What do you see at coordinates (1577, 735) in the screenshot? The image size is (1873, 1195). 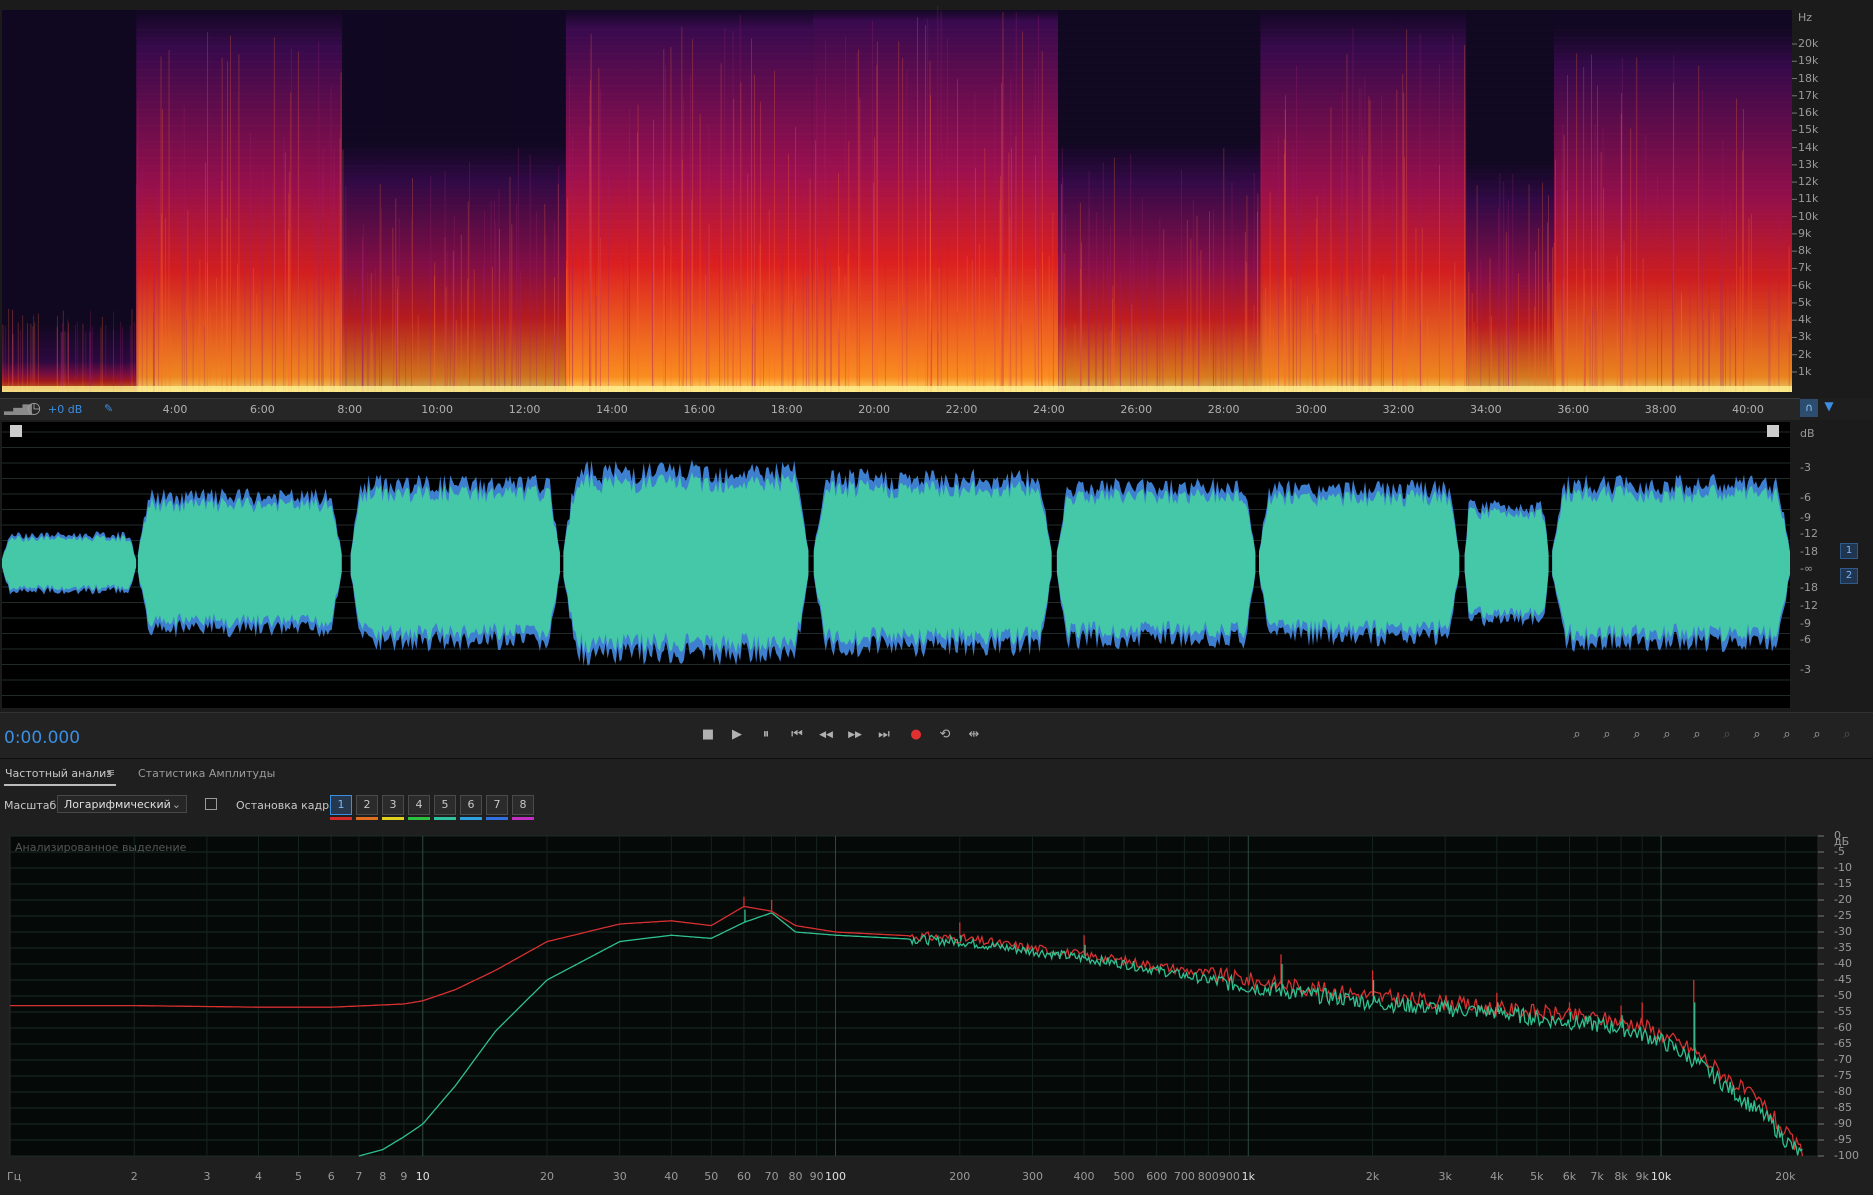 I see `zoom-in-amplitude-icon: ⌕` at bounding box center [1577, 735].